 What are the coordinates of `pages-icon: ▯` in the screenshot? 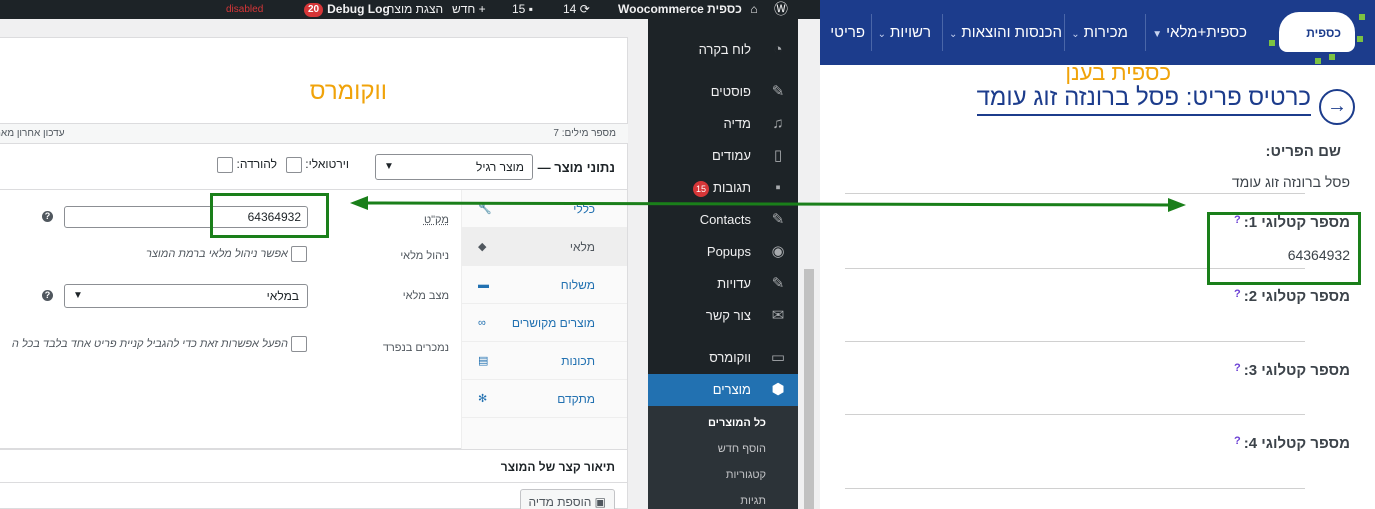 It's located at (778, 155).